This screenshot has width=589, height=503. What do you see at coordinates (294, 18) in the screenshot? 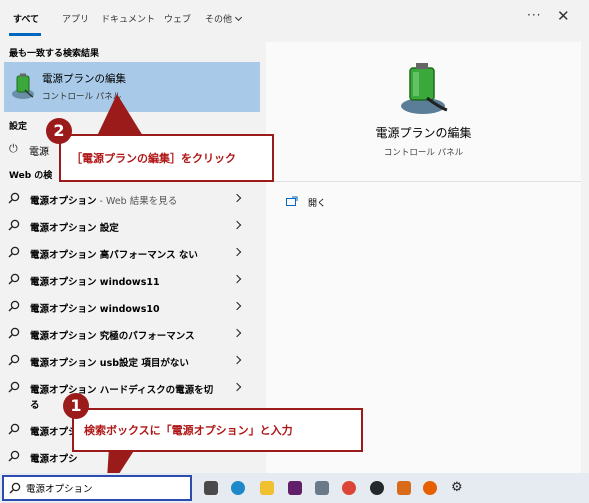
I see `tab-bar: すべて アプリ ドキュメント ウェブ その他 ··· ✕` at bounding box center [294, 18].